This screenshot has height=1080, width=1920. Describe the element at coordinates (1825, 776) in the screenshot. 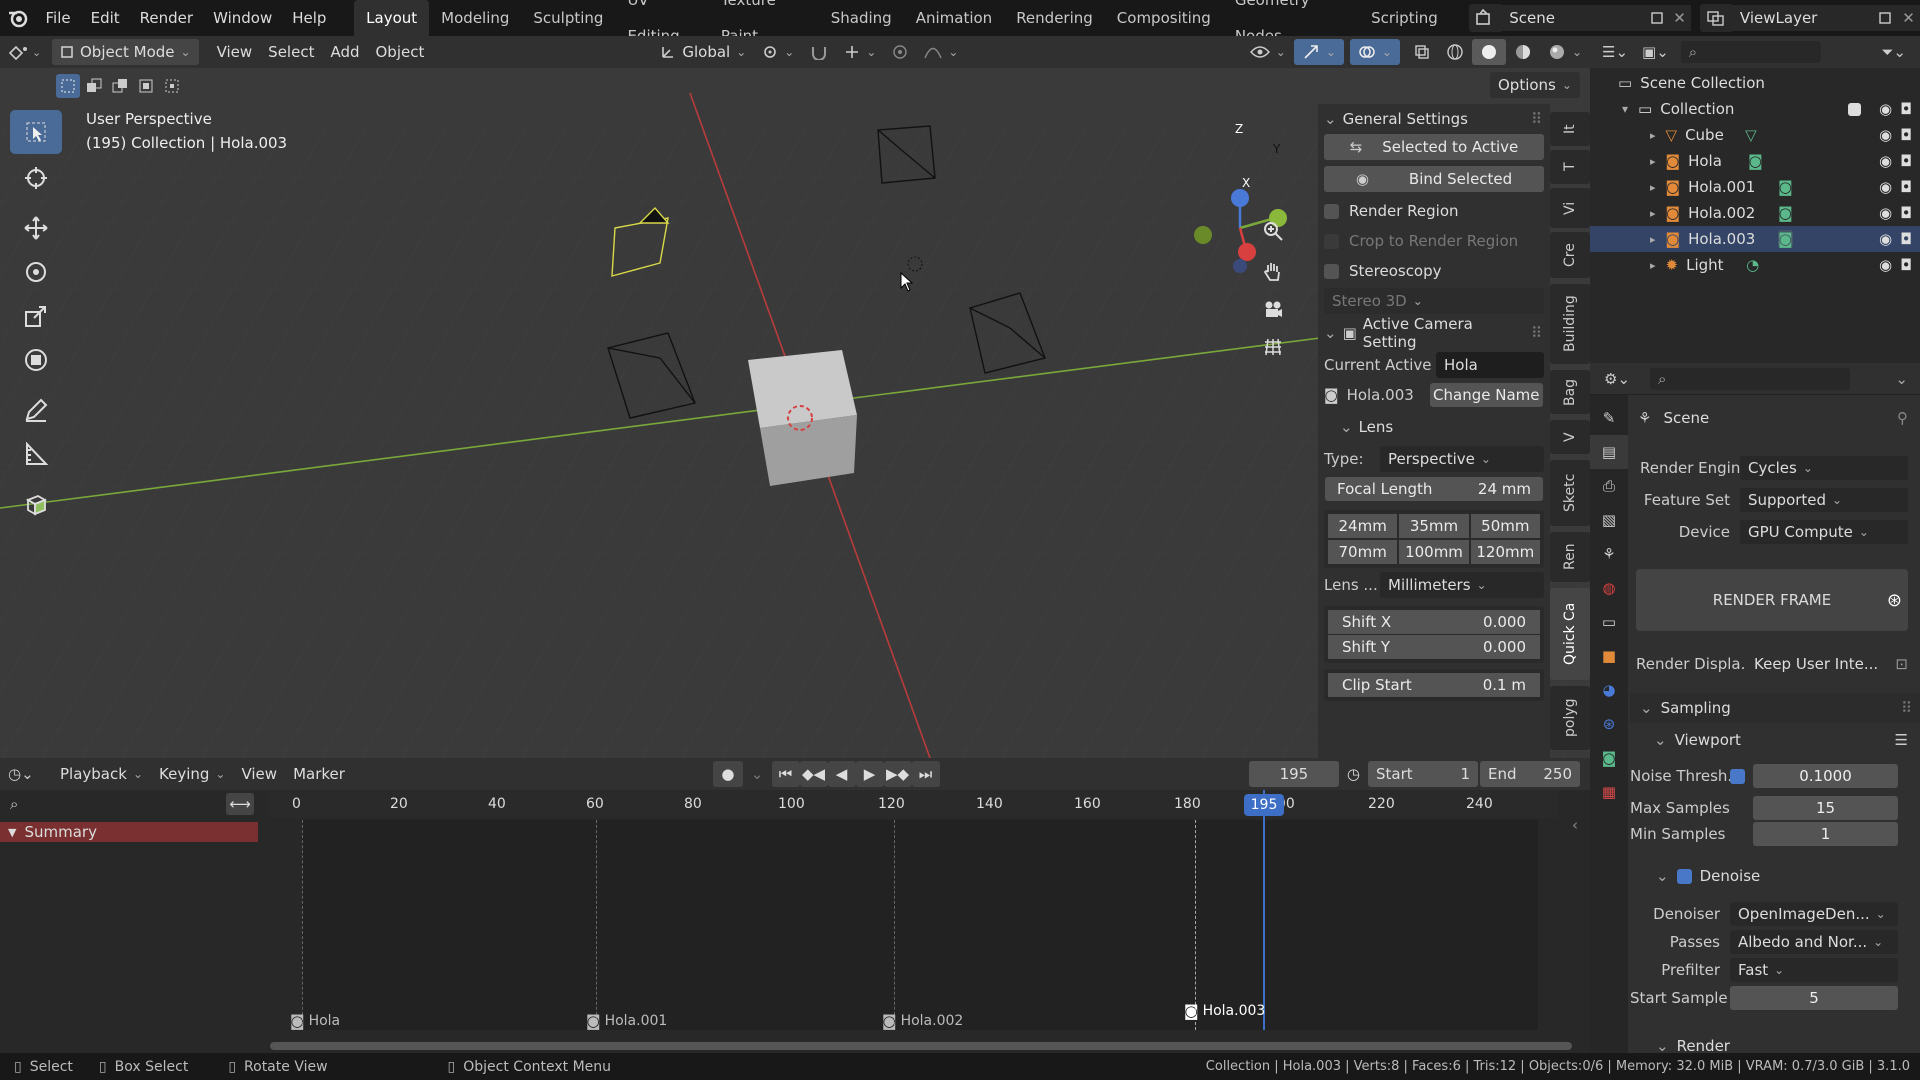

I see `noise-threshold-field: 0.1000` at that location.